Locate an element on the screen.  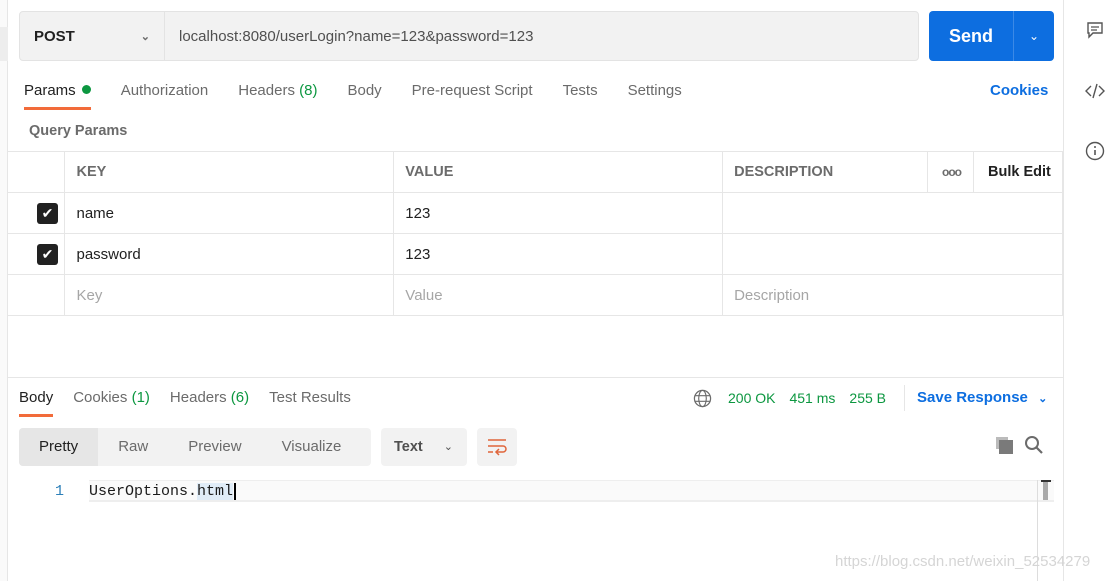
view-pretty: Pretty is located at coordinates (59, 447).